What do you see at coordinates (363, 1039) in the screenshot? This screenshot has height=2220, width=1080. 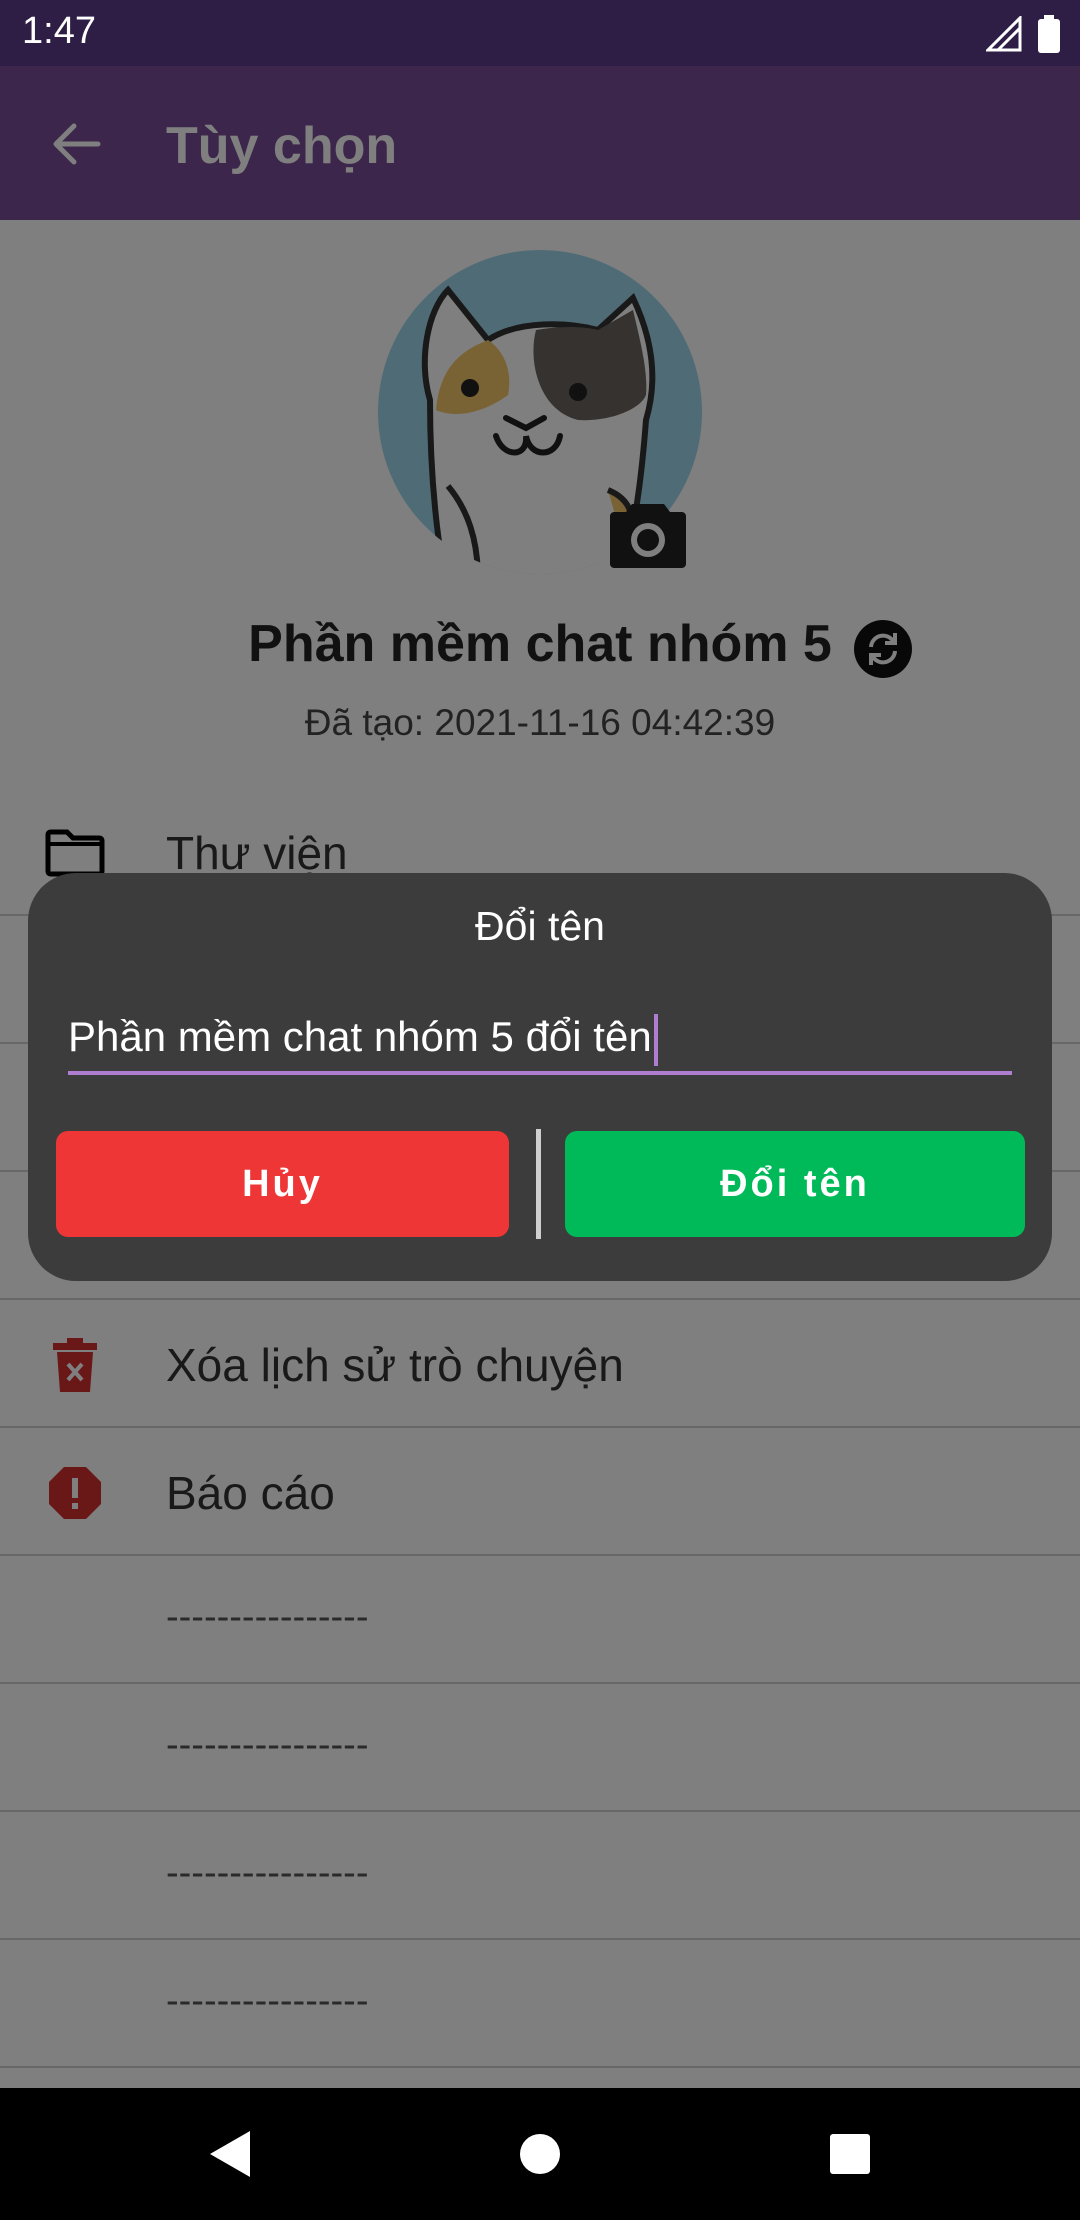 I see `rename-input-value: Phần mềm chat nhóm 5 đổi tên` at bounding box center [363, 1039].